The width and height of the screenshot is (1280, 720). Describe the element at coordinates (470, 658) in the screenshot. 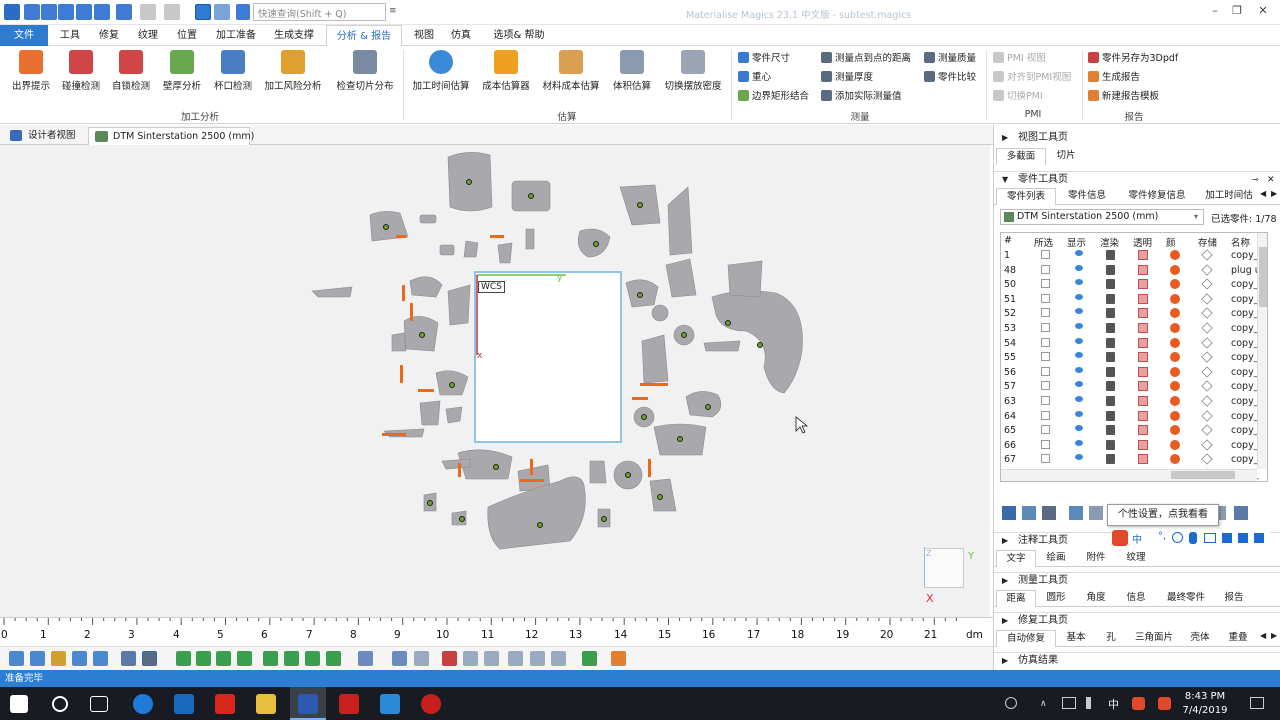

I see `invert-icon` at that location.